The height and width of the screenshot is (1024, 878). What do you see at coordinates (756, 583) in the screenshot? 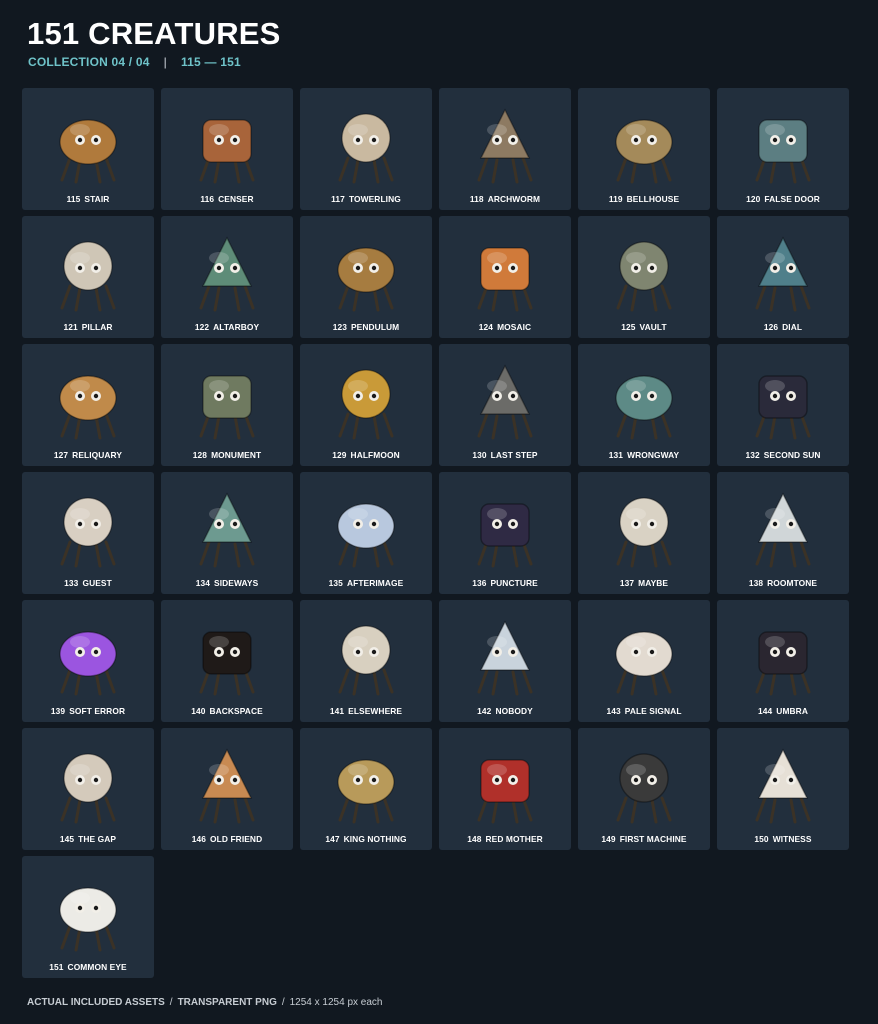
I see `creature-number: 138` at bounding box center [756, 583].